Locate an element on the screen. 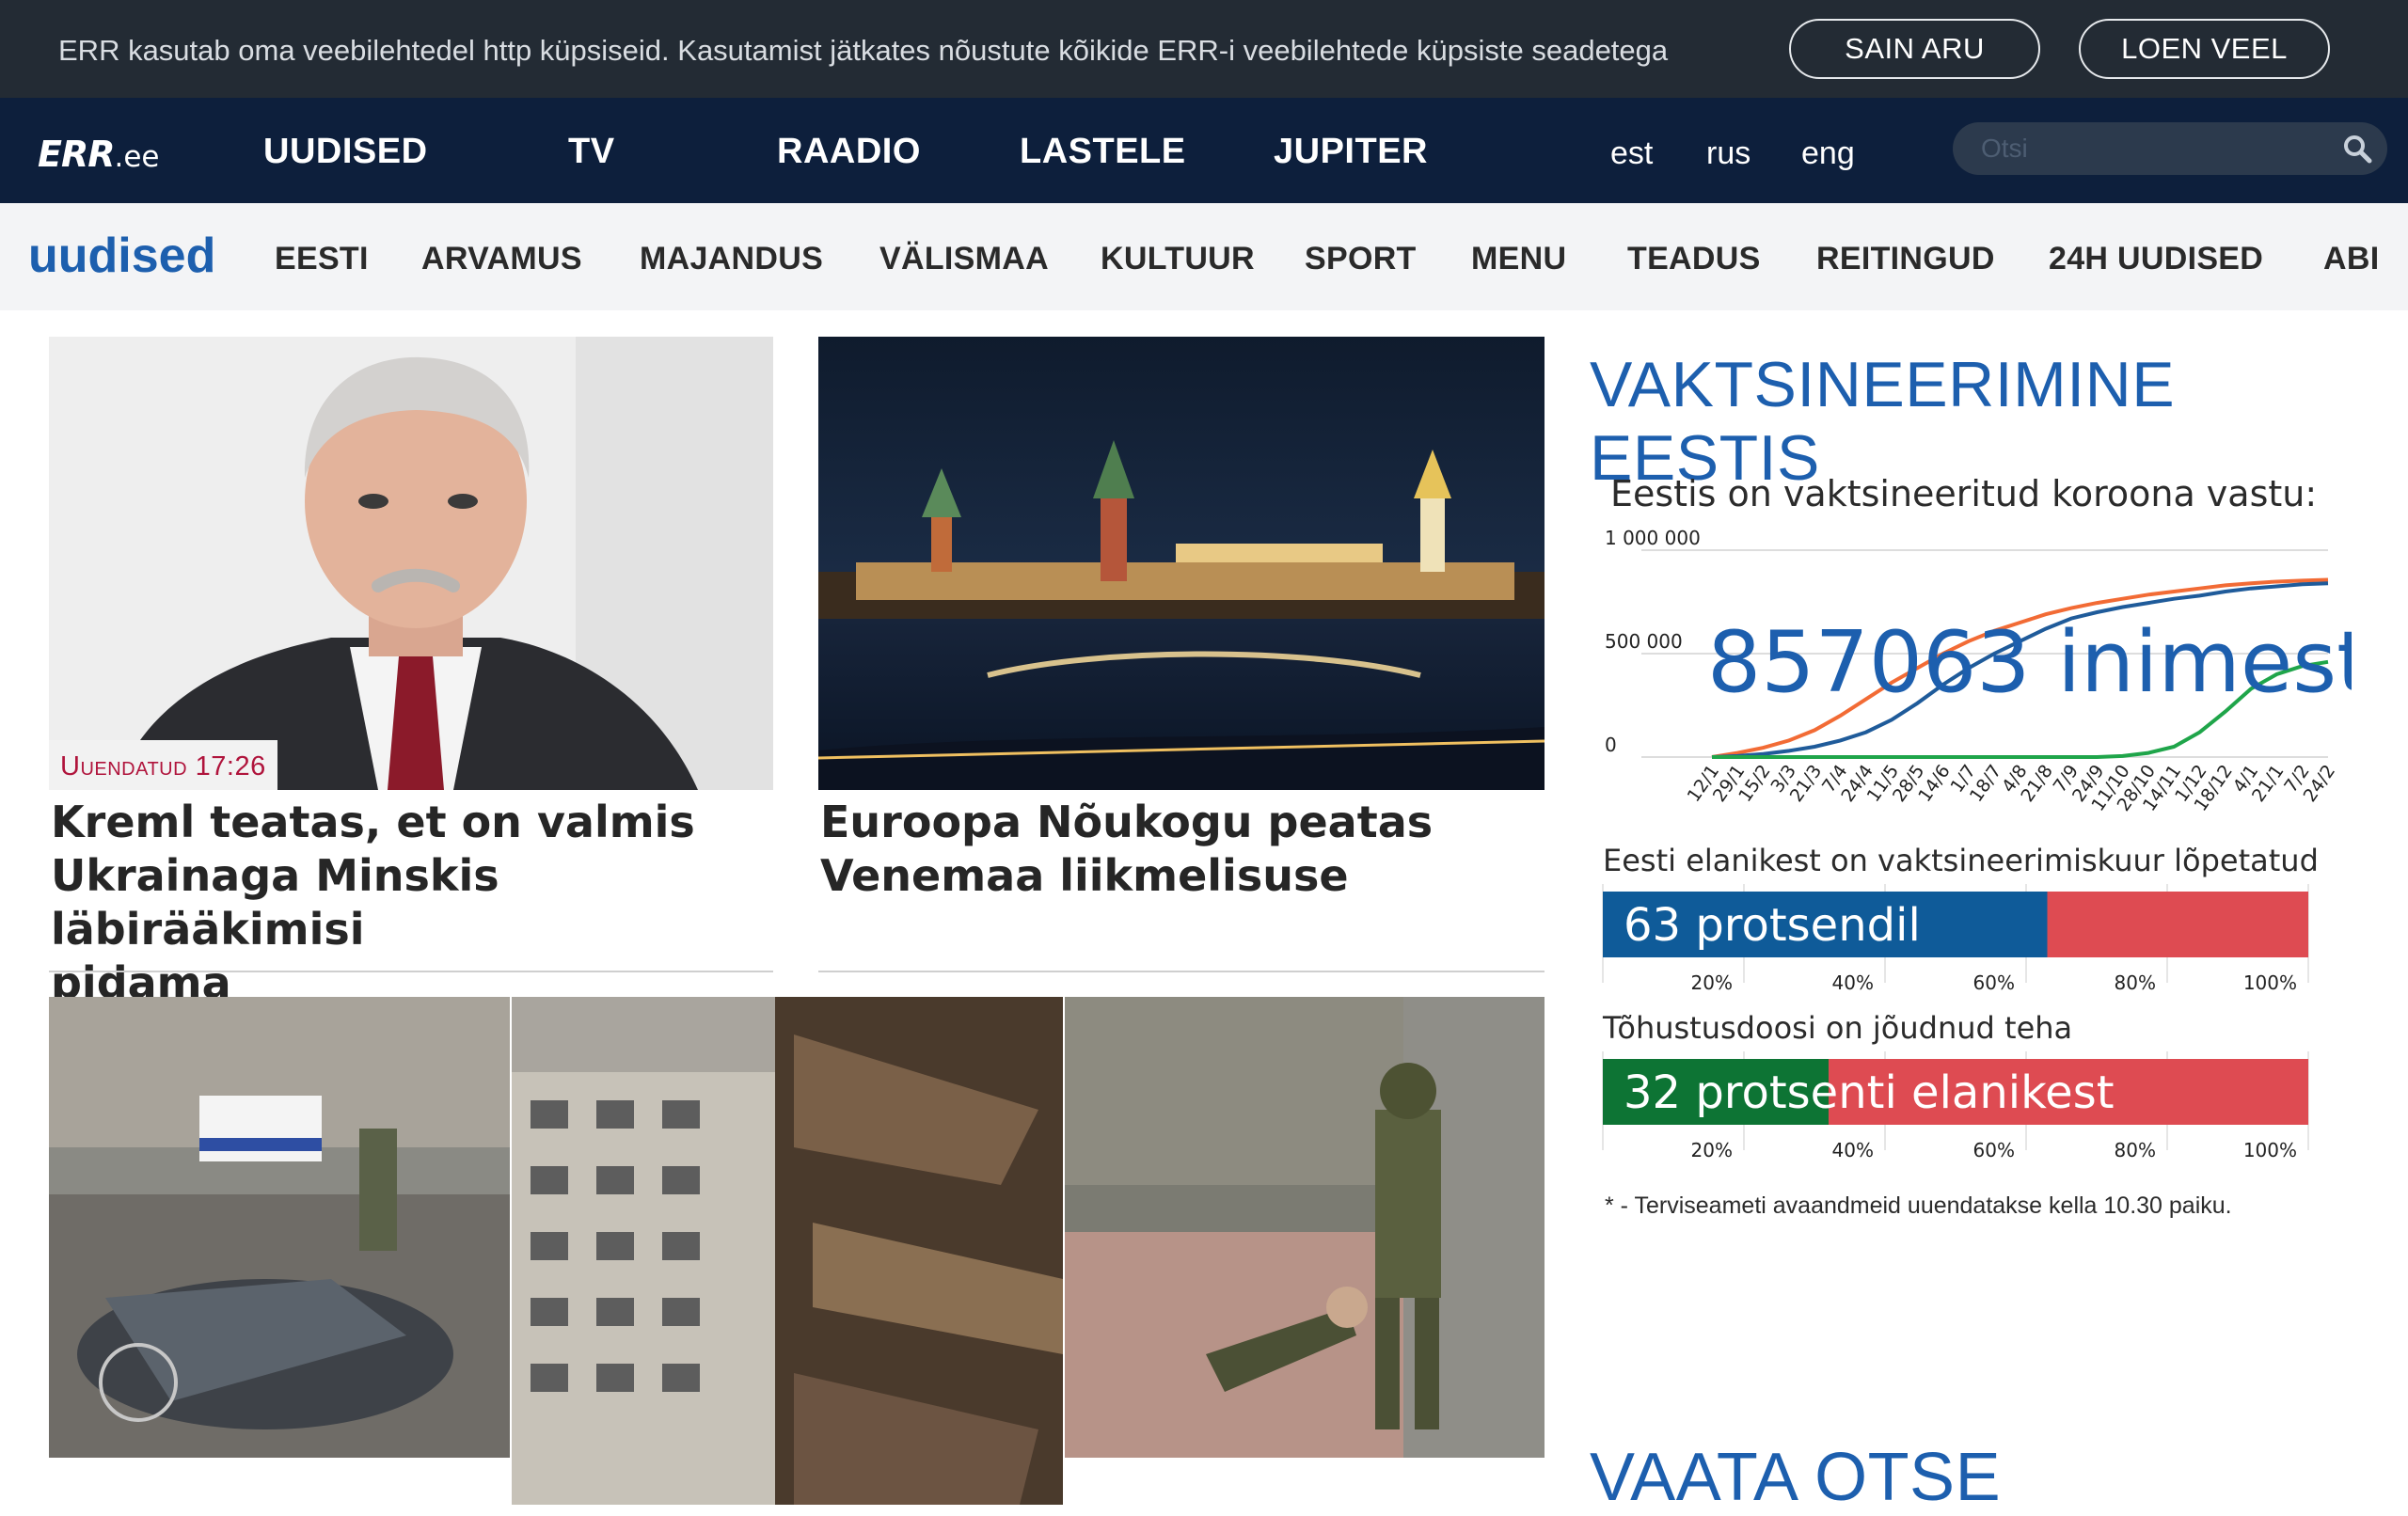 This screenshot has width=2408, height=1516. booster-bar-chart: 32 protsenti elanikest 20% 40% 60% 80% 100% is located at coordinates (1956, 1106).